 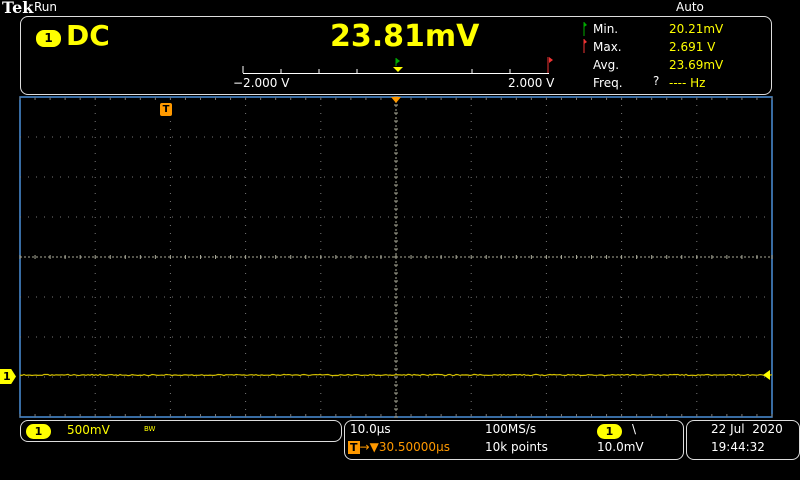 What do you see at coordinates (766, 375) in the screenshot?
I see `trigger-level-marker` at bounding box center [766, 375].